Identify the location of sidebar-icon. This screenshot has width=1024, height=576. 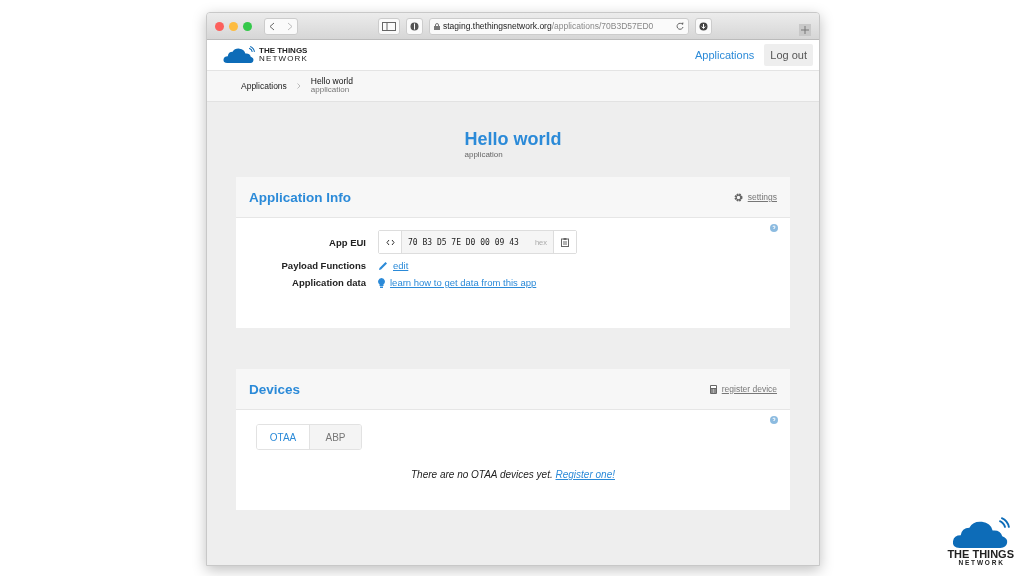
(389, 26).